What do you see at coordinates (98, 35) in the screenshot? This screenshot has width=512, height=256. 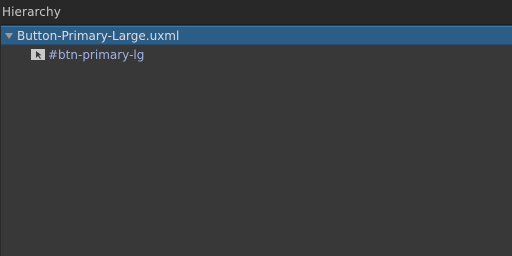 I see `tree-row-label: Button-Primary-Large.uxml` at bounding box center [98, 35].